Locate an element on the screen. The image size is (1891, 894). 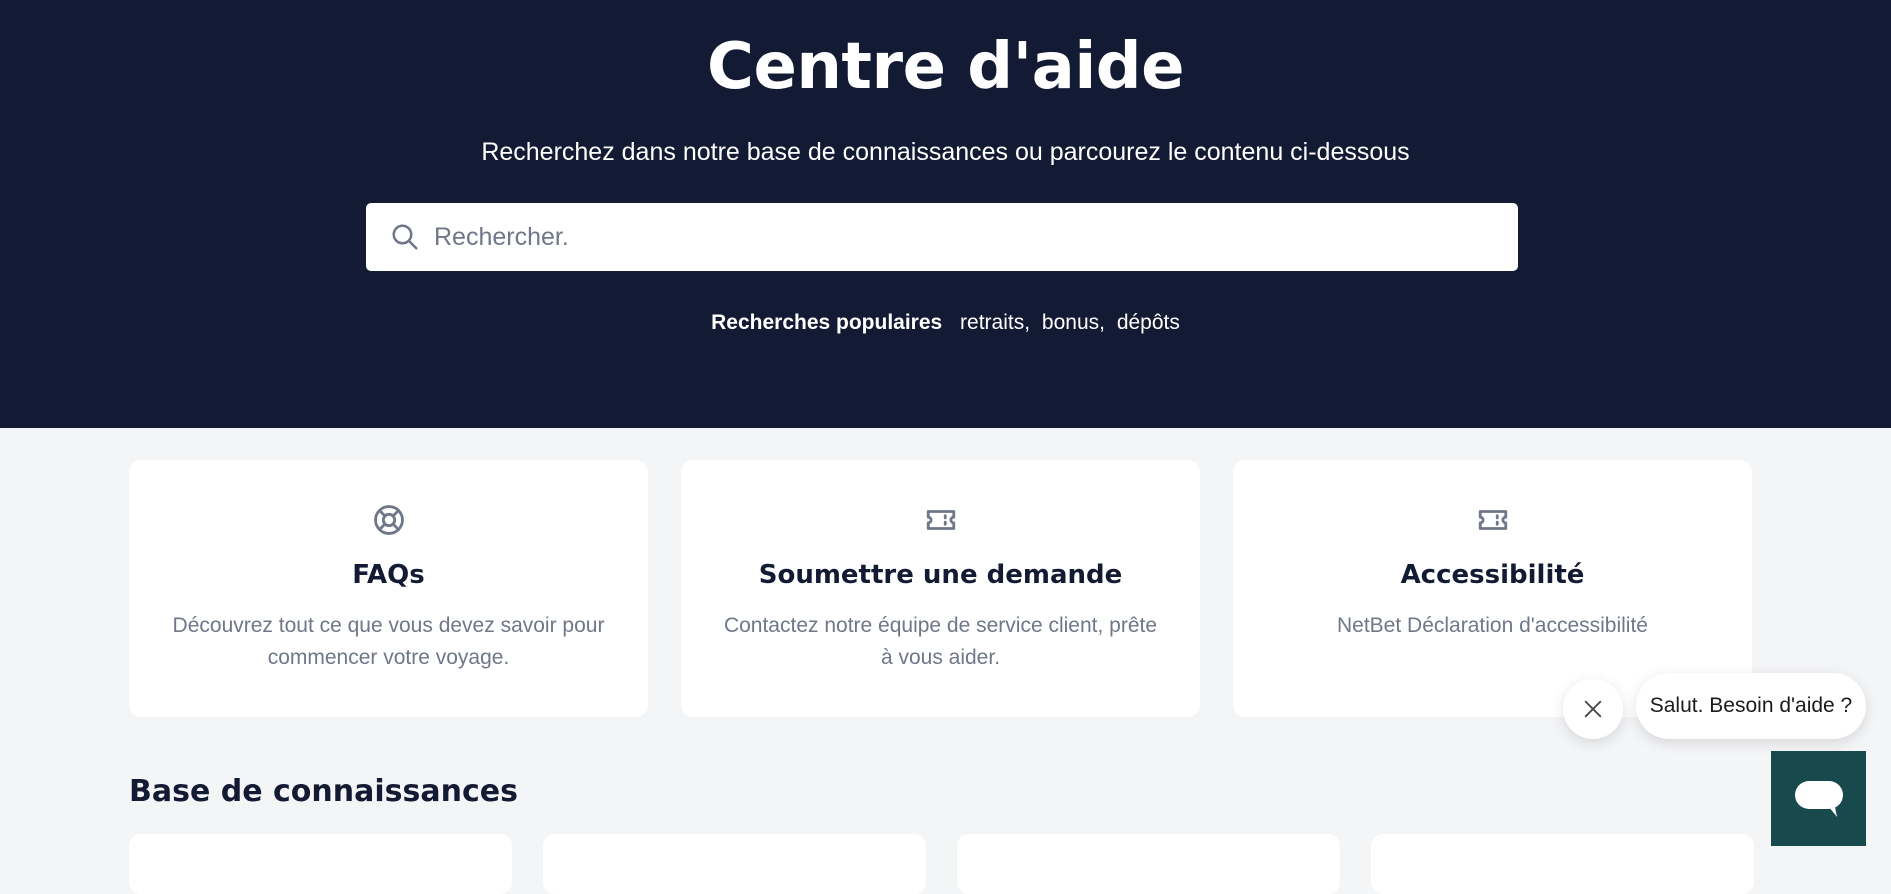
search-bar is located at coordinates (942, 237).